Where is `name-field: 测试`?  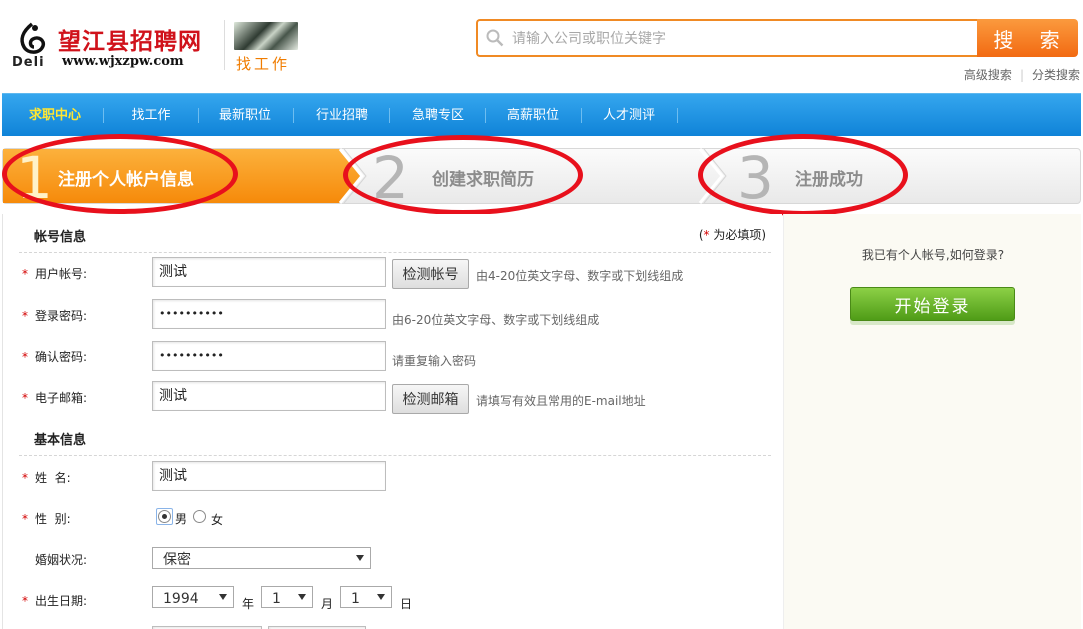
name-field: 测试 is located at coordinates (269, 476).